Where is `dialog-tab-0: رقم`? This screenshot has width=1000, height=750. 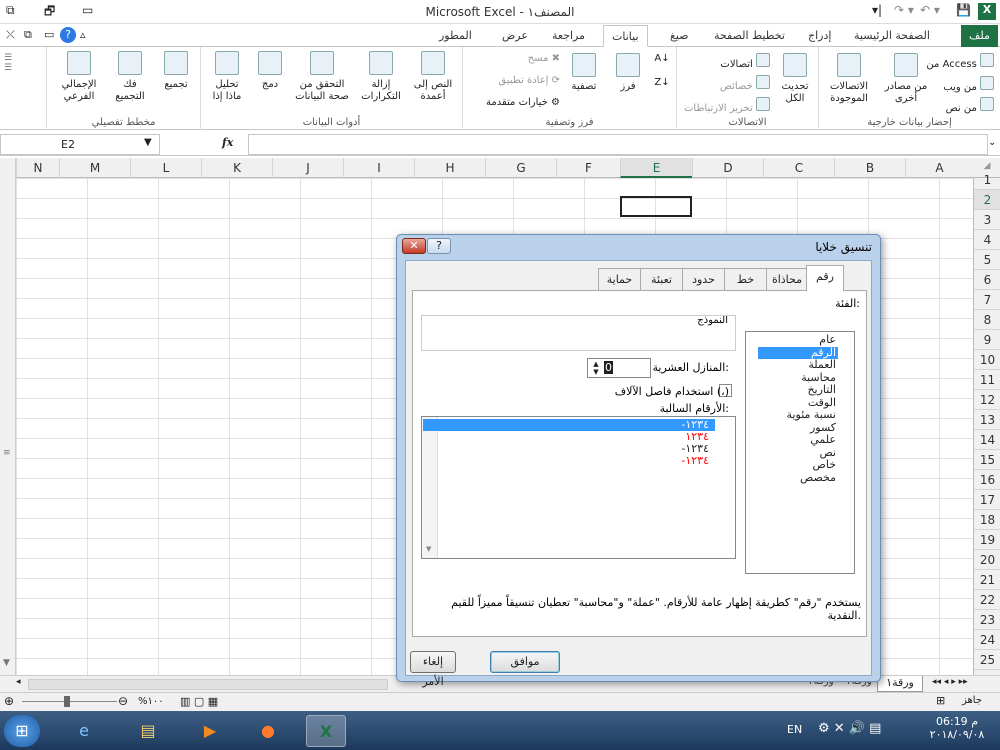
dialog-tab-0: رقم is located at coordinates (825, 278).